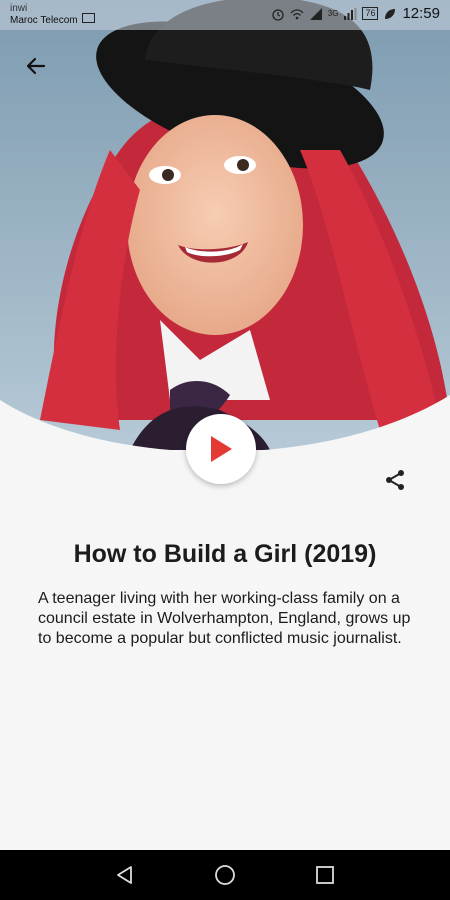  Describe the element at coordinates (315, 13) in the screenshot. I see `signal-icon` at that location.